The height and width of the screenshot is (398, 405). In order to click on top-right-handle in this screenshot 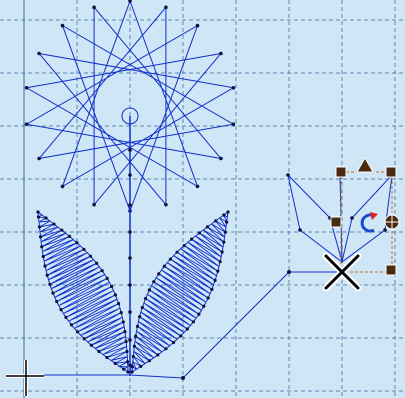, I will do `click(391, 172)`.